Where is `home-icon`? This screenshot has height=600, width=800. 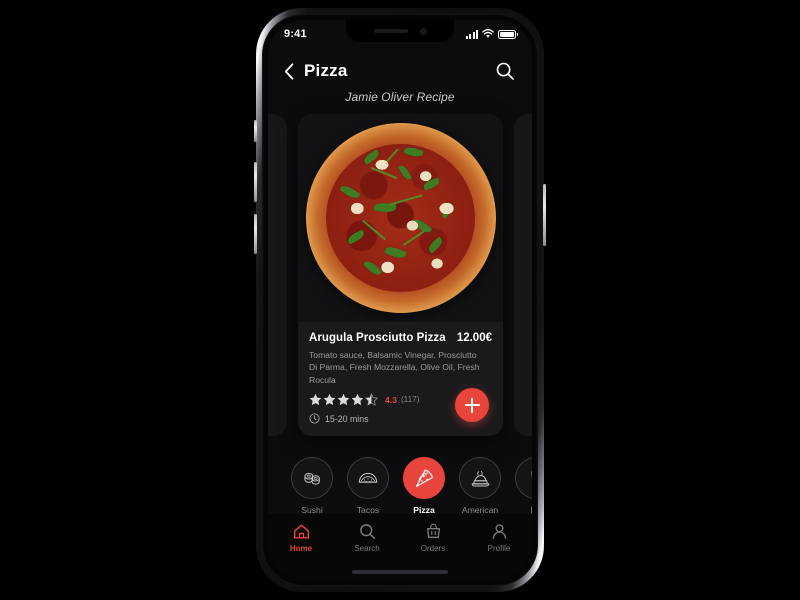
home-icon is located at coordinates (301, 531).